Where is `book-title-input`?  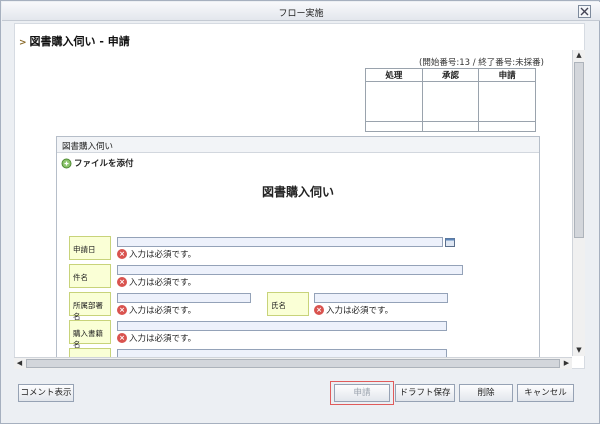 book-title-input is located at coordinates (282, 326).